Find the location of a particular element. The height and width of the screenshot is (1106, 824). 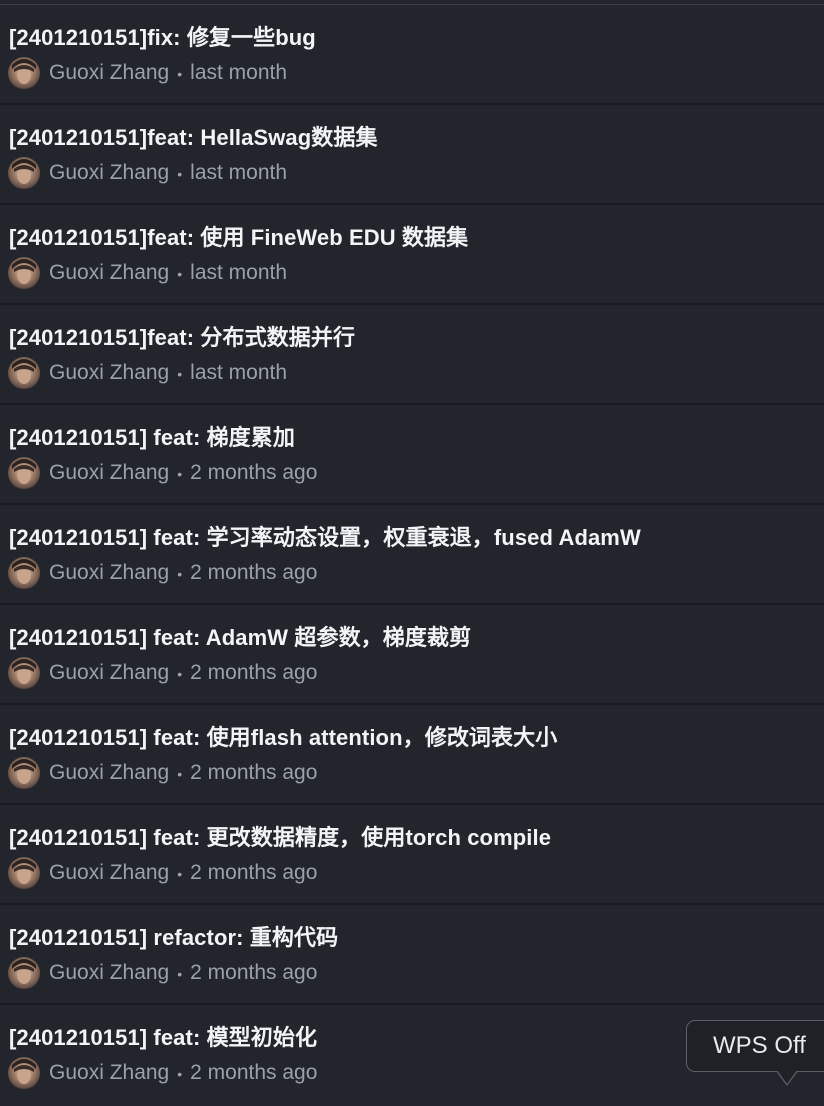

commit-title: [2401210151]fix: 修复一些bug is located at coordinates (162, 36).